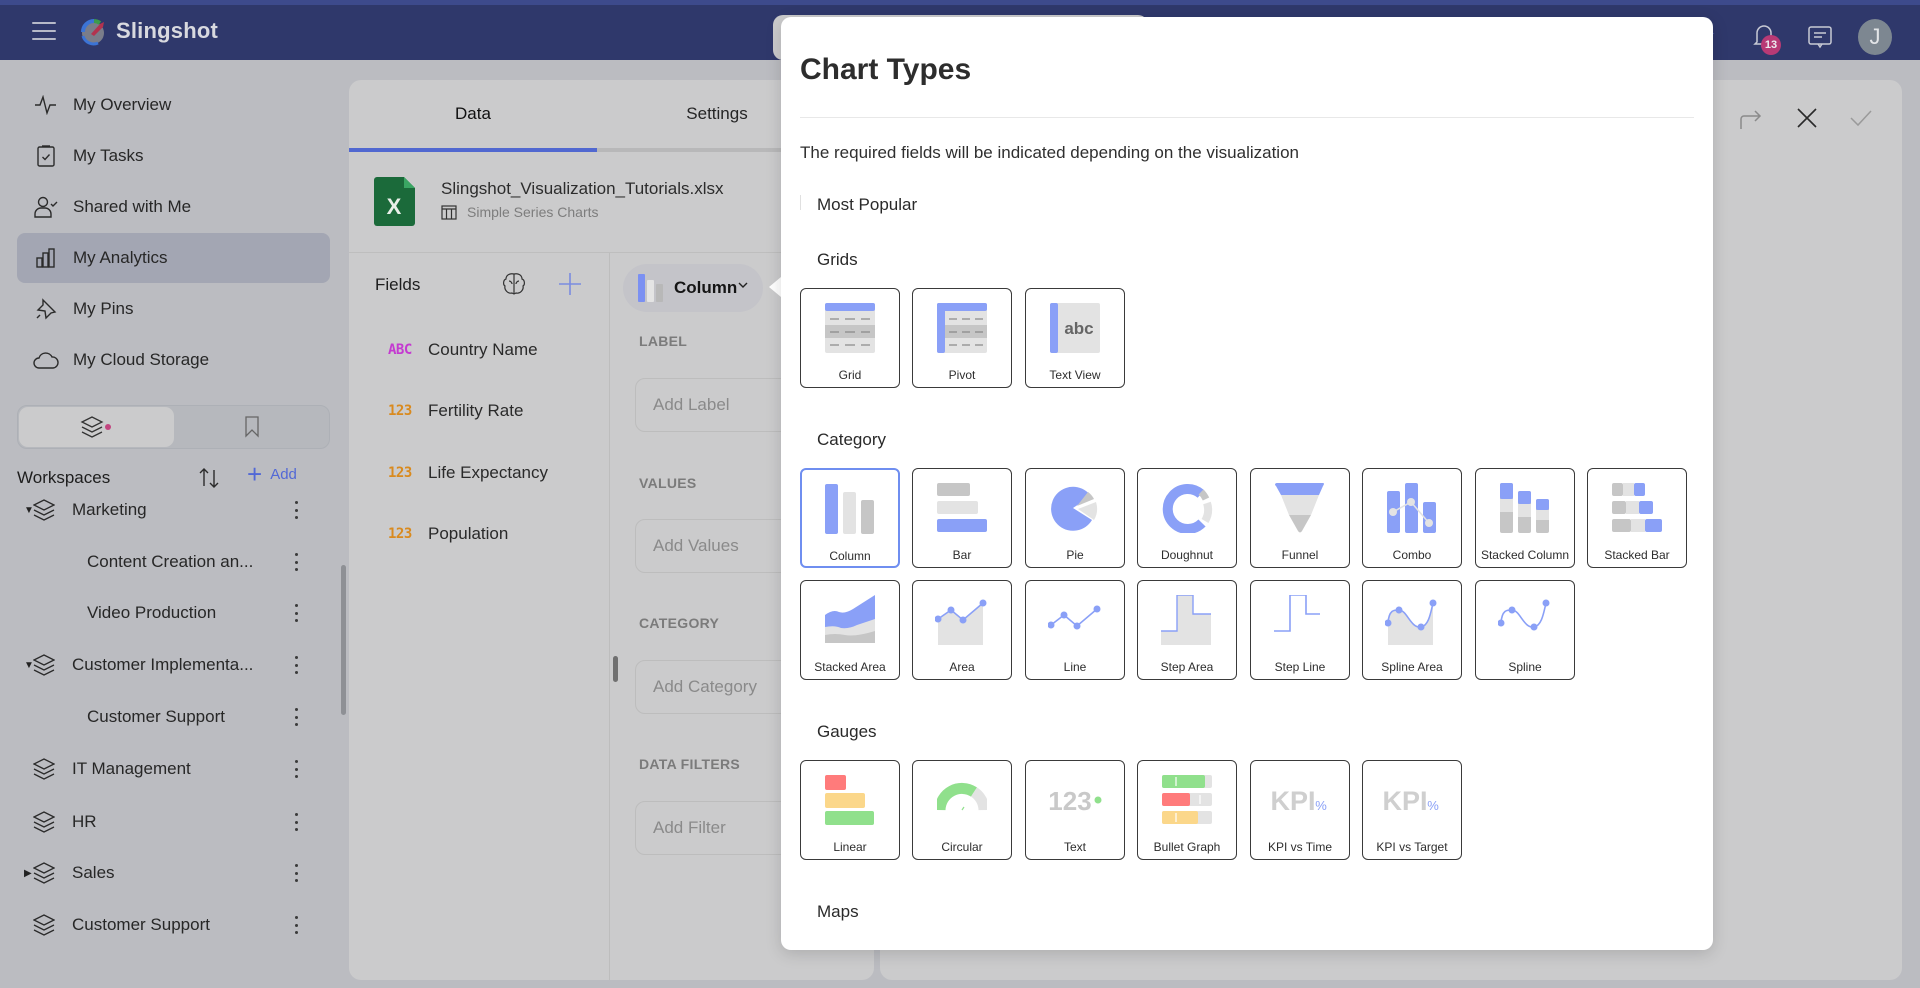 Image resolution: width=1920 pixels, height=988 pixels. What do you see at coordinates (1412, 555) in the screenshot?
I see `chart-type-label: Combo` at bounding box center [1412, 555].